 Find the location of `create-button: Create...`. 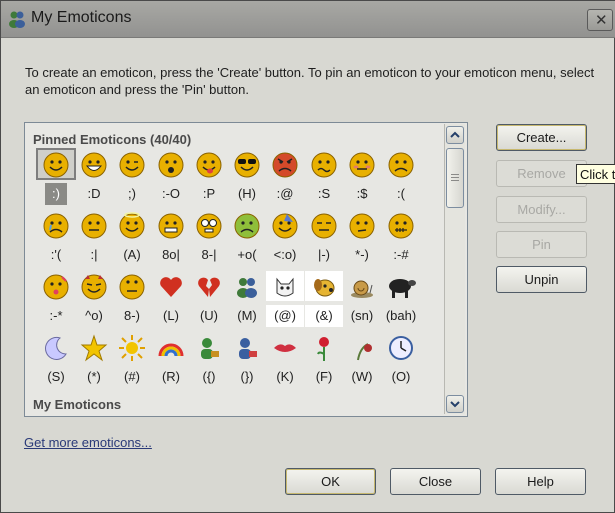

create-button: Create... is located at coordinates (541, 137).